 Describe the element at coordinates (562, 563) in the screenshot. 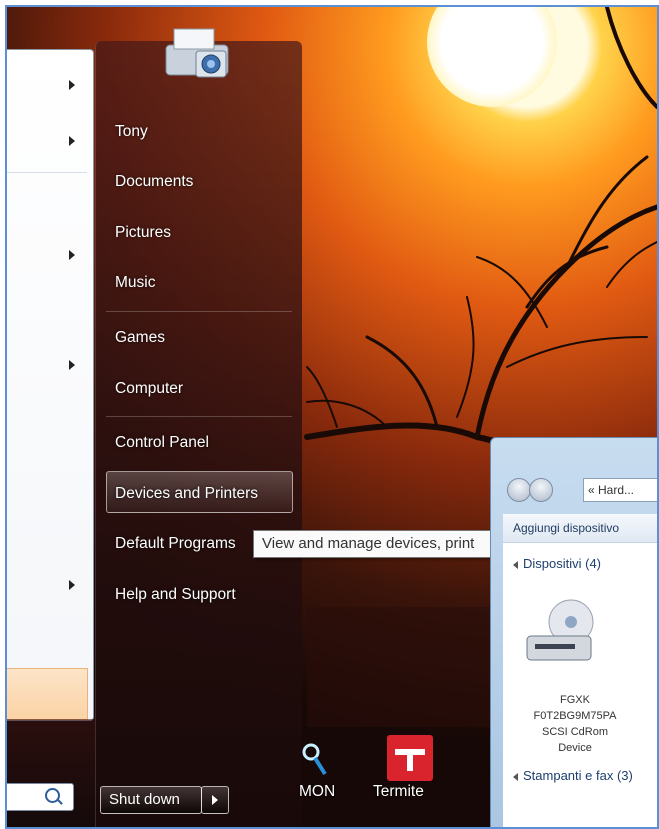

I see `group-label: Dispositivi (4)` at that location.